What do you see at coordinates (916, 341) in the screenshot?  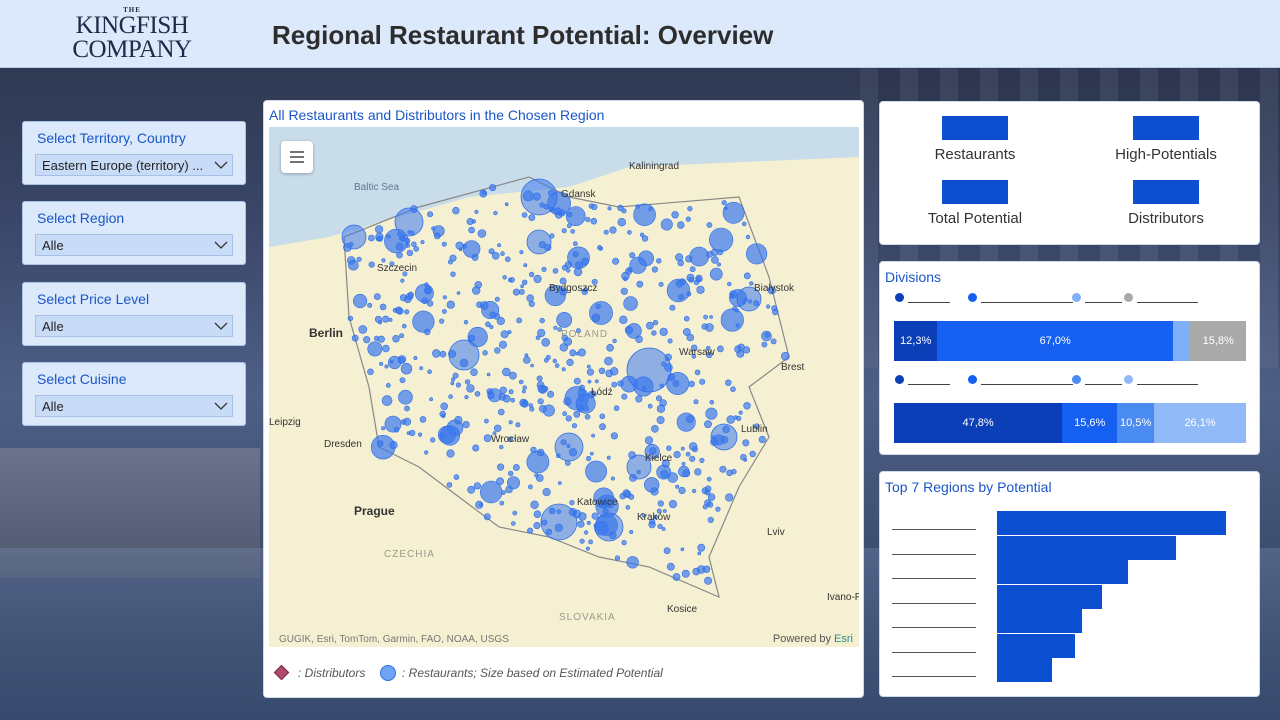 I see `bar1-segment: 12,3%` at bounding box center [916, 341].